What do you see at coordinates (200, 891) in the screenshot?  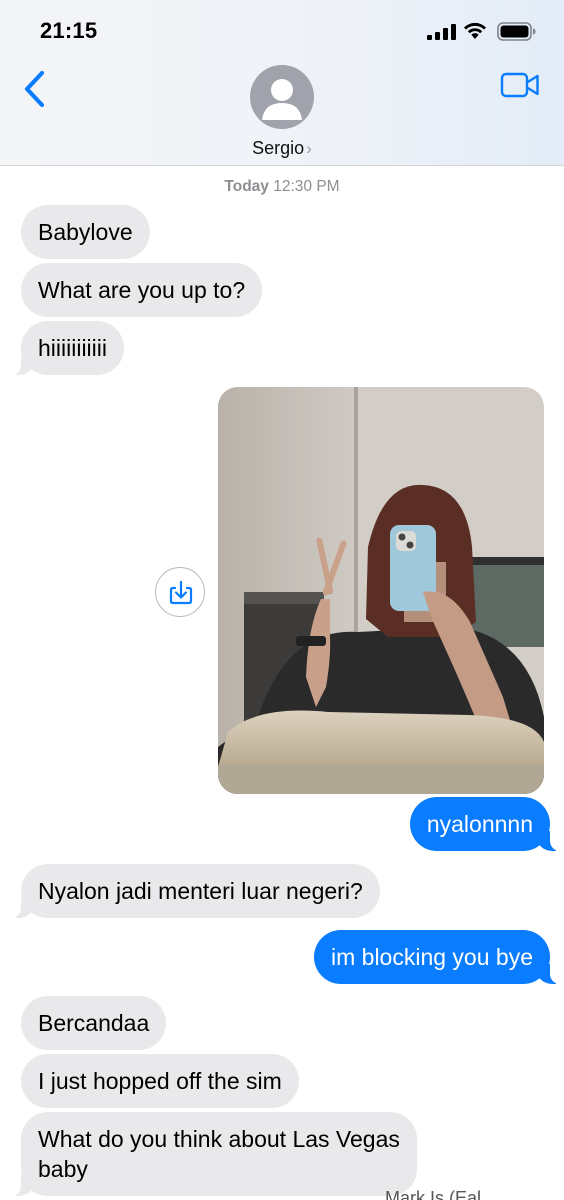 I see `message-text: Nyalon jadi menteri luar negeri?` at bounding box center [200, 891].